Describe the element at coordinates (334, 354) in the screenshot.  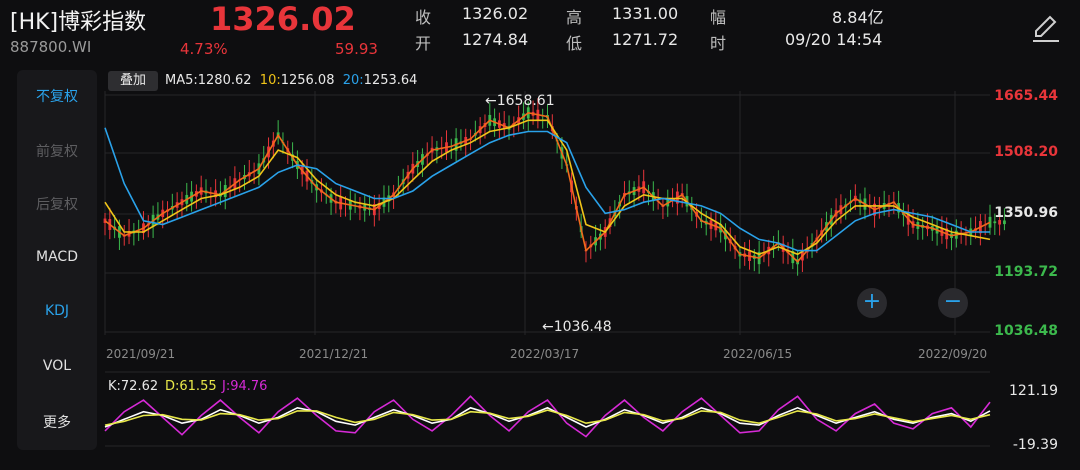
I see `x-tick-label: 2021/12/21` at that location.